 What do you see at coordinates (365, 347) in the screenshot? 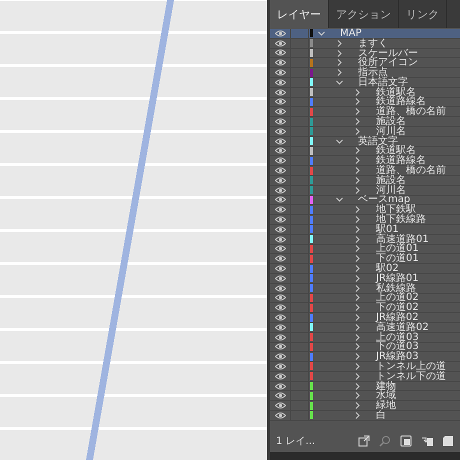
I see `layer-row: 下の道03` at bounding box center [365, 347].